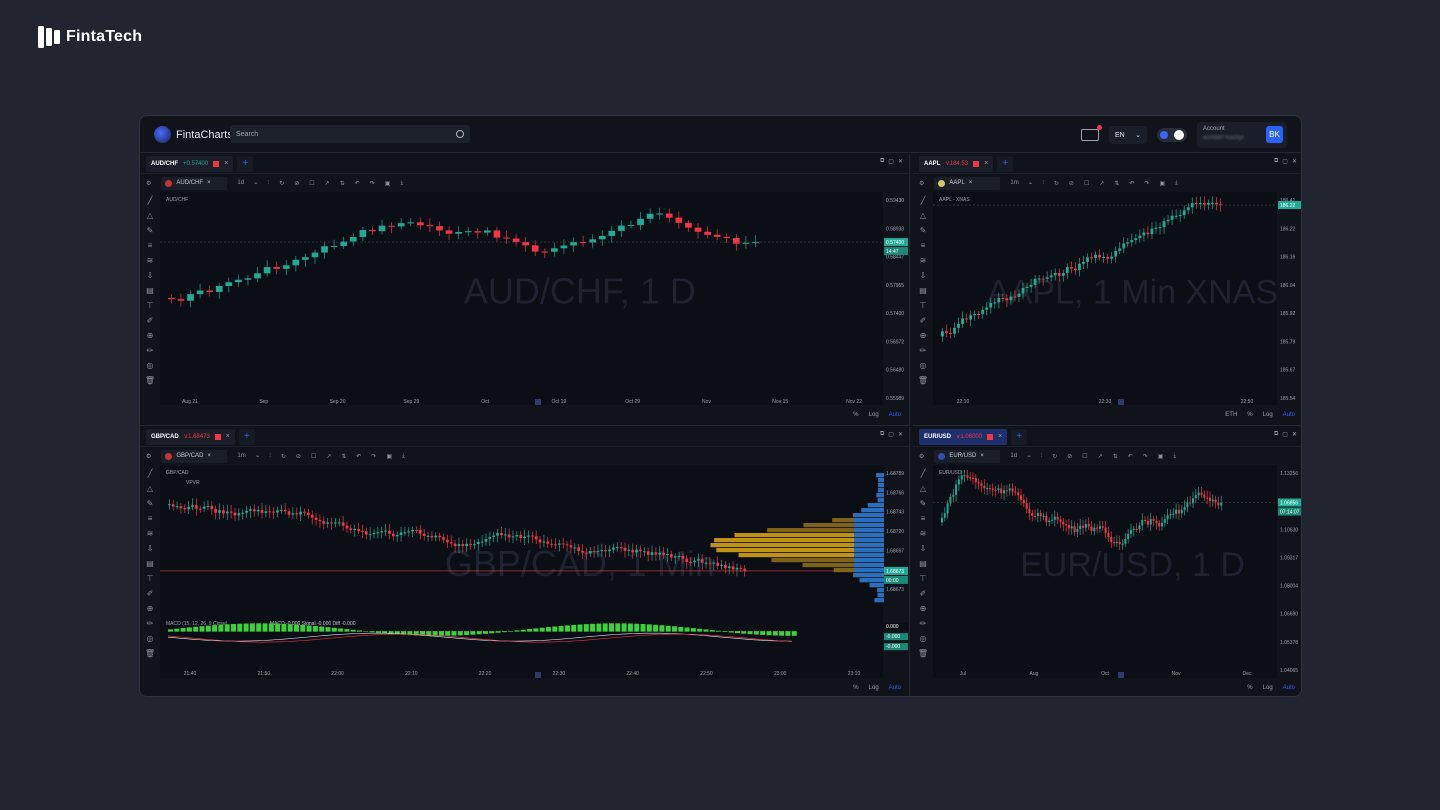  Describe the element at coordinates (956, 163) in the screenshot. I see `tab-p2: AAPL ∨184.53 ×` at that location.